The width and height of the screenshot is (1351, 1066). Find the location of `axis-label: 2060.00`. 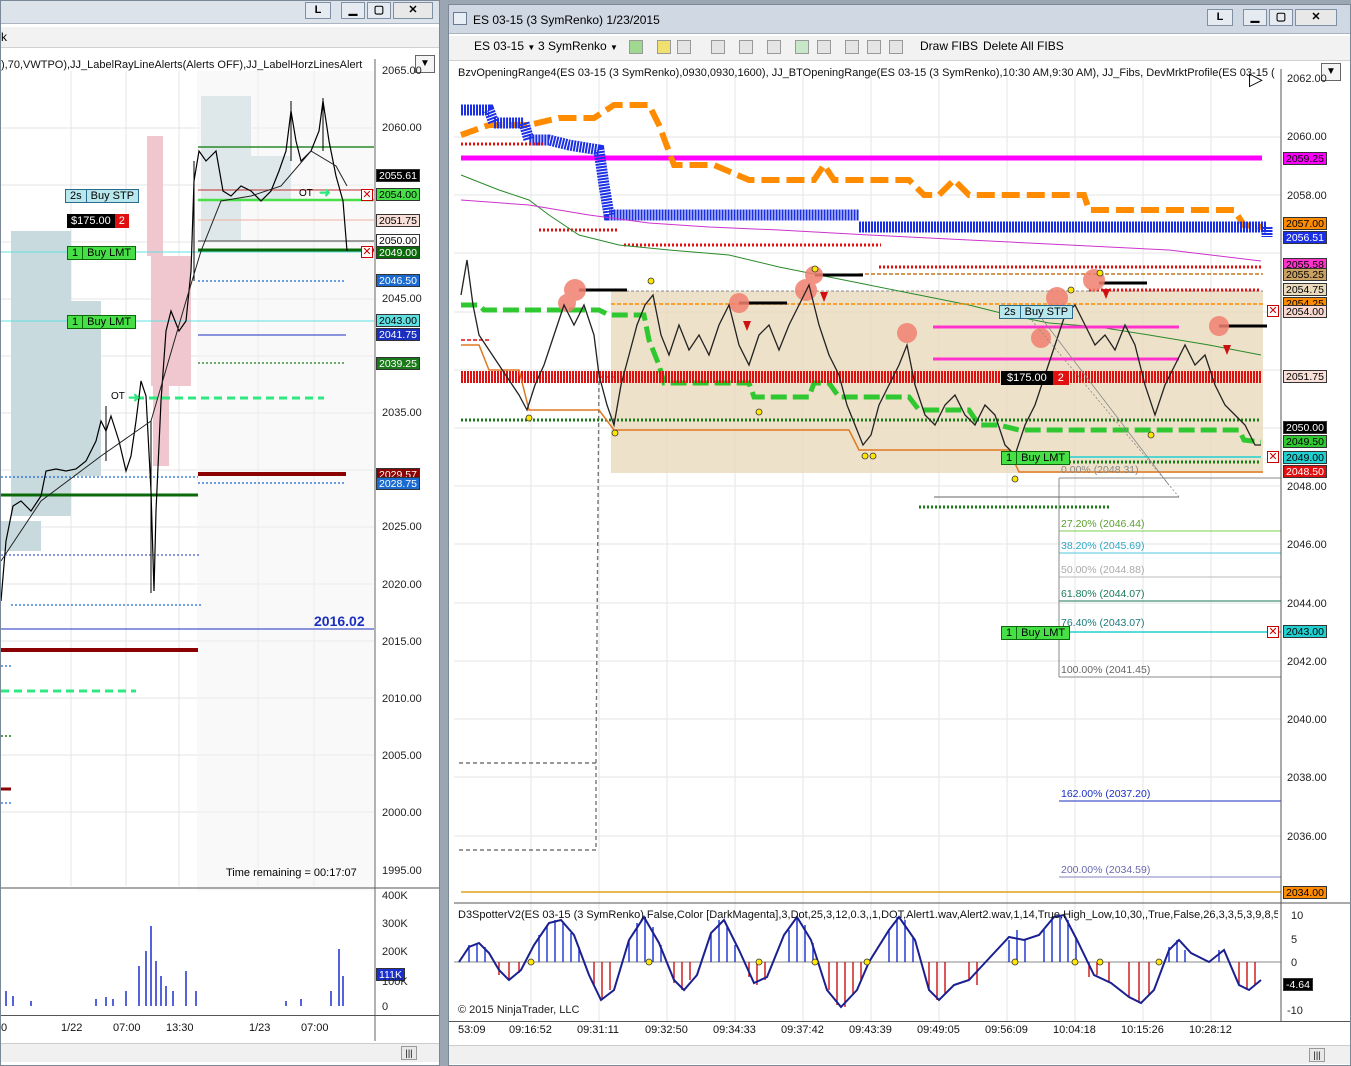

axis-label: 2060.00 is located at coordinates (1307, 137).